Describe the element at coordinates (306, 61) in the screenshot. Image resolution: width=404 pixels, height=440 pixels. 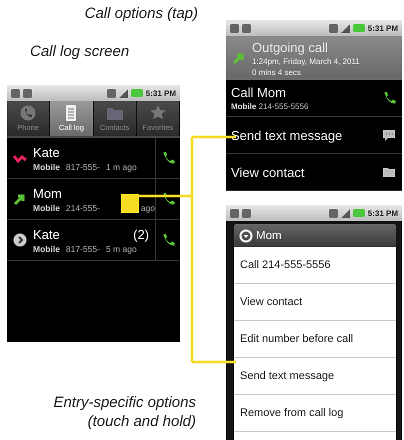
I see `call-date: 1:24pm, Friday, March 4, 2011` at that location.